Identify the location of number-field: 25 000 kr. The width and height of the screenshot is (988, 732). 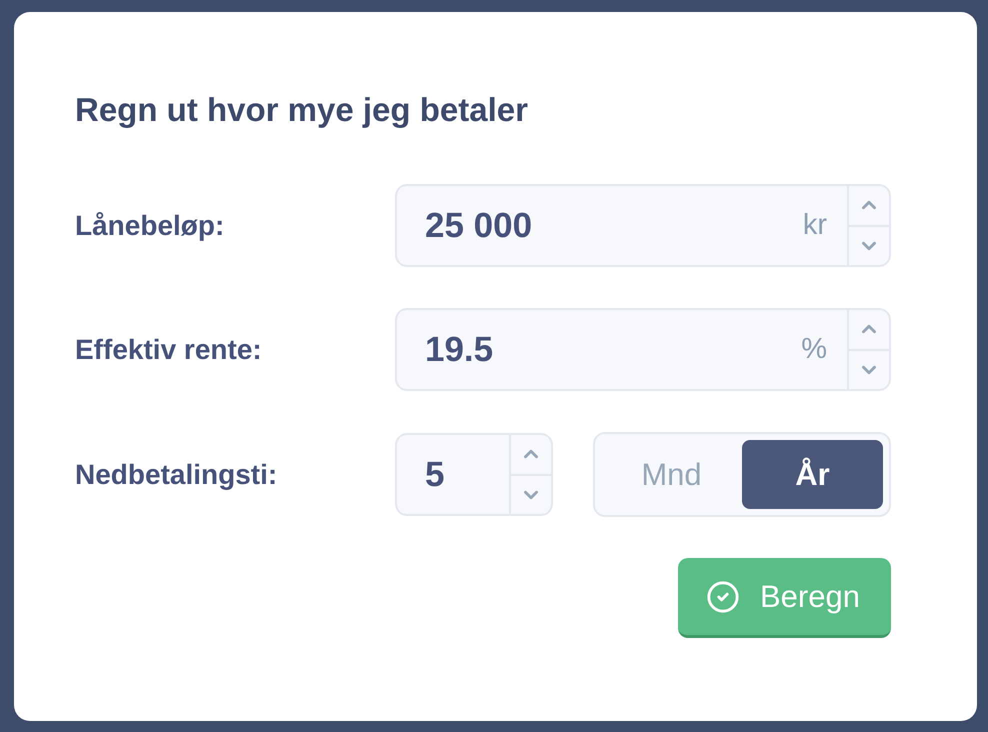
(643, 225).